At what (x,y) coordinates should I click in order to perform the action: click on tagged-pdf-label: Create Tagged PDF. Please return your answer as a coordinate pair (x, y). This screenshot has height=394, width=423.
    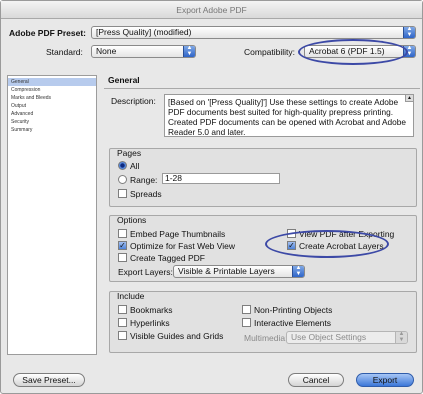
    Looking at the image, I should click on (167, 258).